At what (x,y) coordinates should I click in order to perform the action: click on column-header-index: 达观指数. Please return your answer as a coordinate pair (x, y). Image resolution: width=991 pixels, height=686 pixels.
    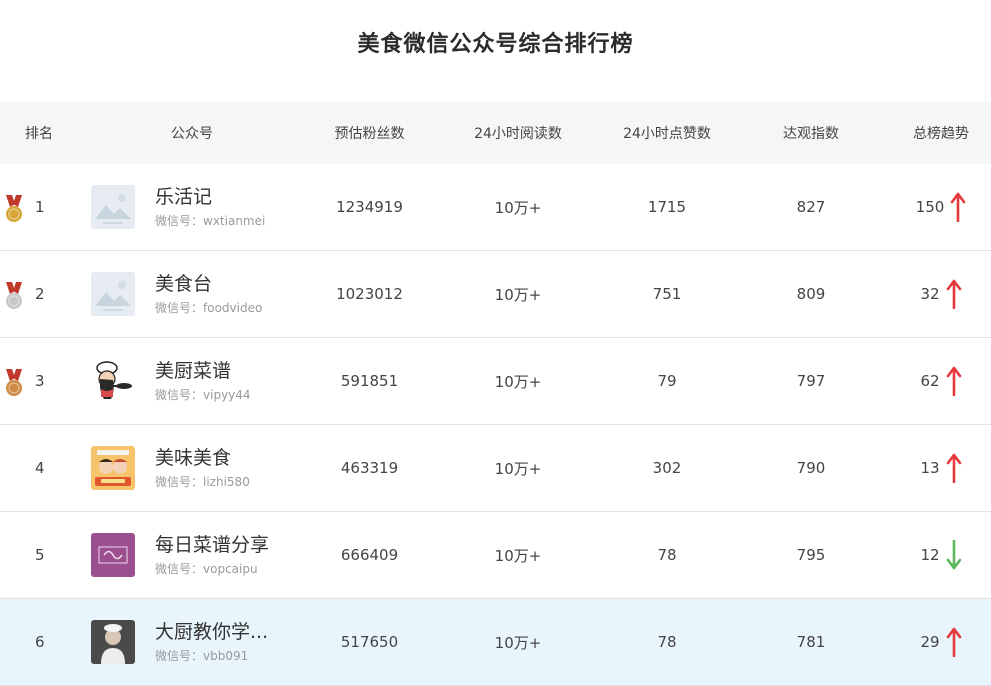
    Looking at the image, I should click on (811, 134).